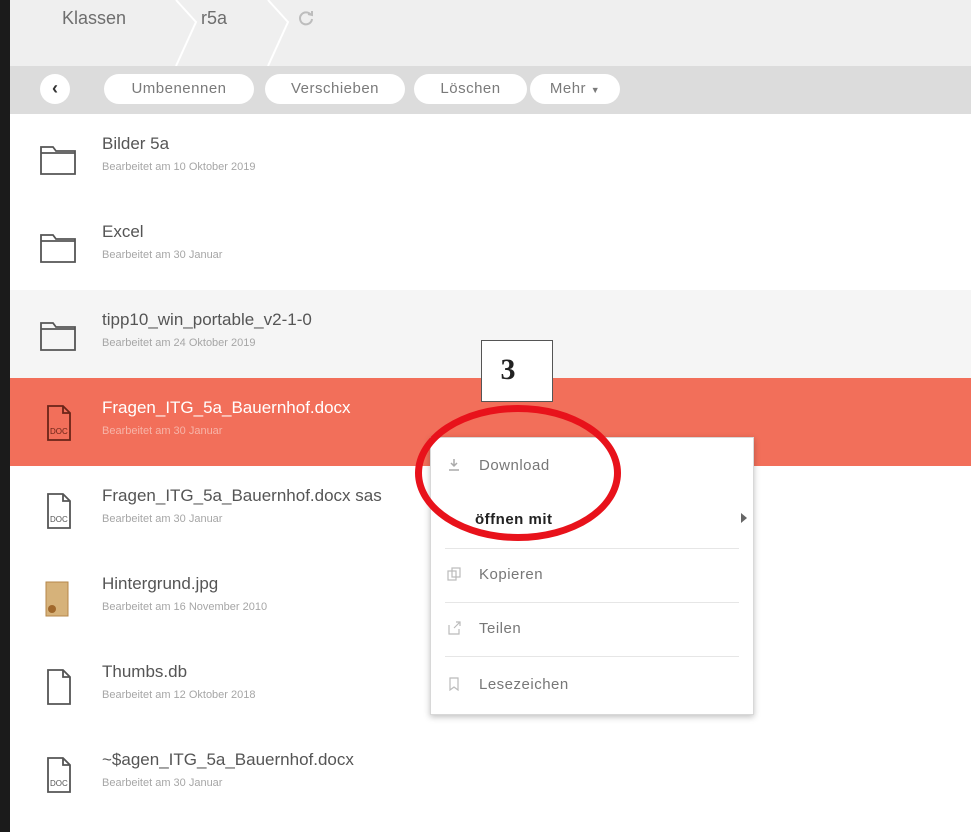 The image size is (971, 832). I want to click on image-thumbnail-icon, so click(57, 599).